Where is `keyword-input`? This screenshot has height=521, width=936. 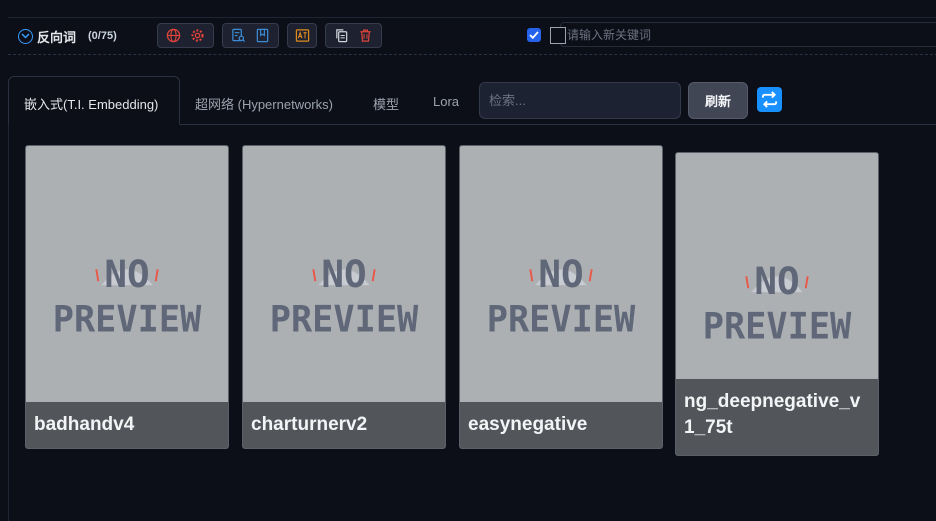 keyword-input is located at coordinates (748, 34).